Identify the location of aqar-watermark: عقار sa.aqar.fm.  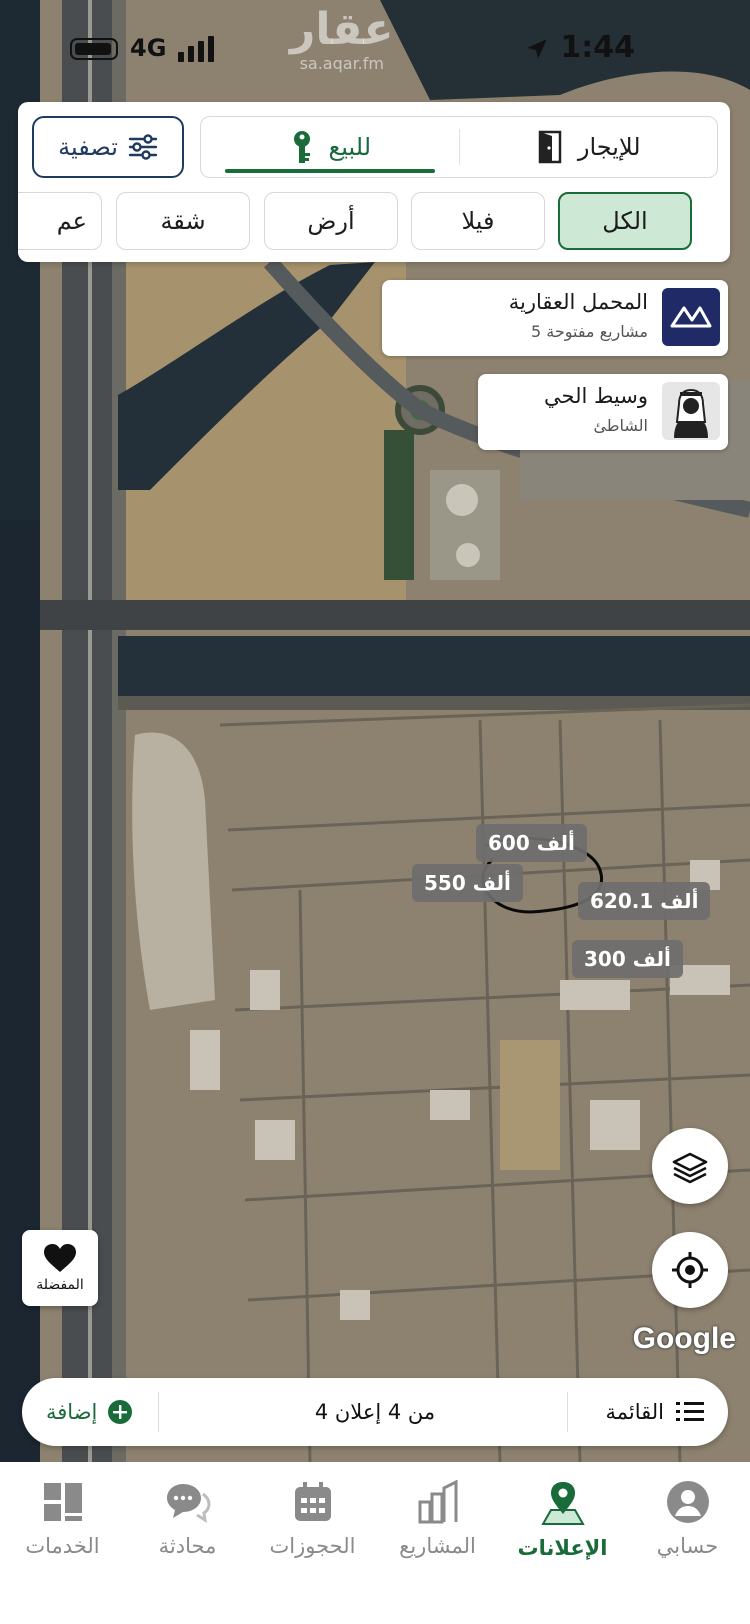
(342, 39).